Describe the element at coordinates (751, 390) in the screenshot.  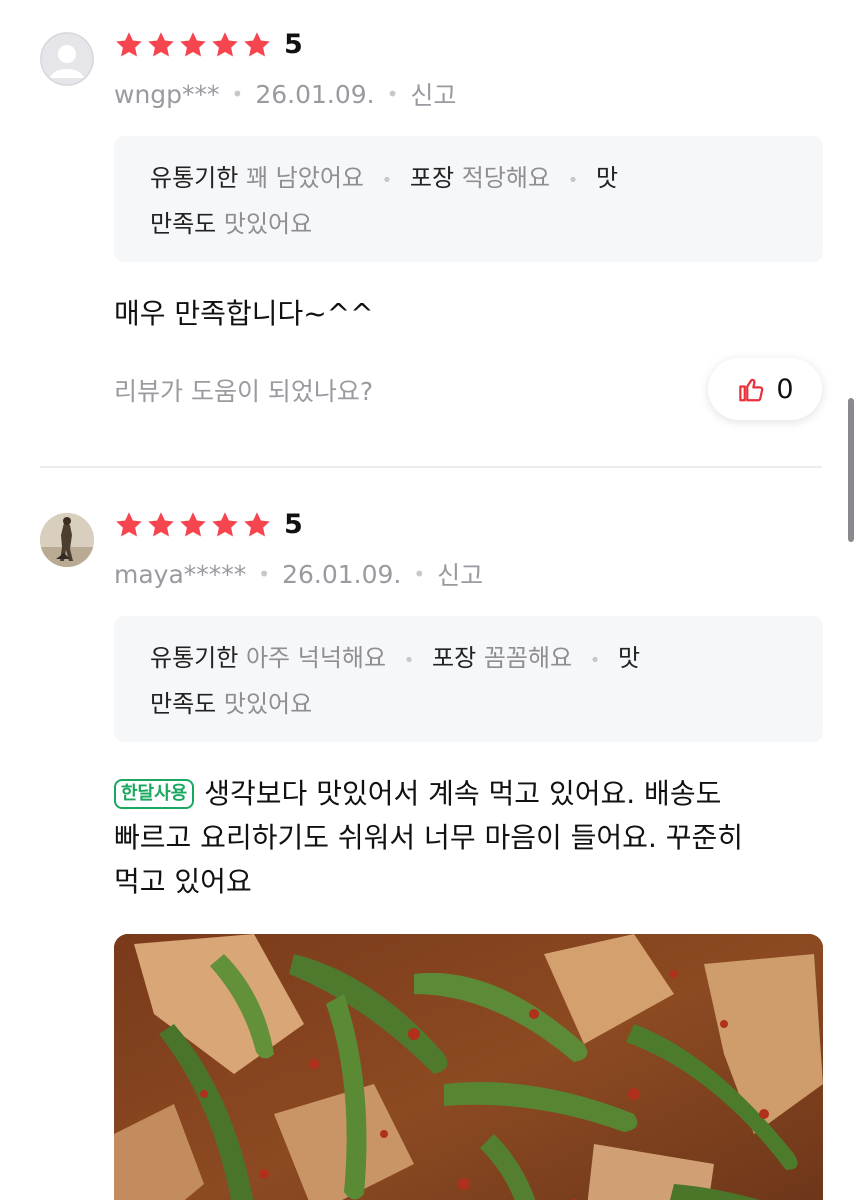
I see `thumbs-up-icon` at that location.